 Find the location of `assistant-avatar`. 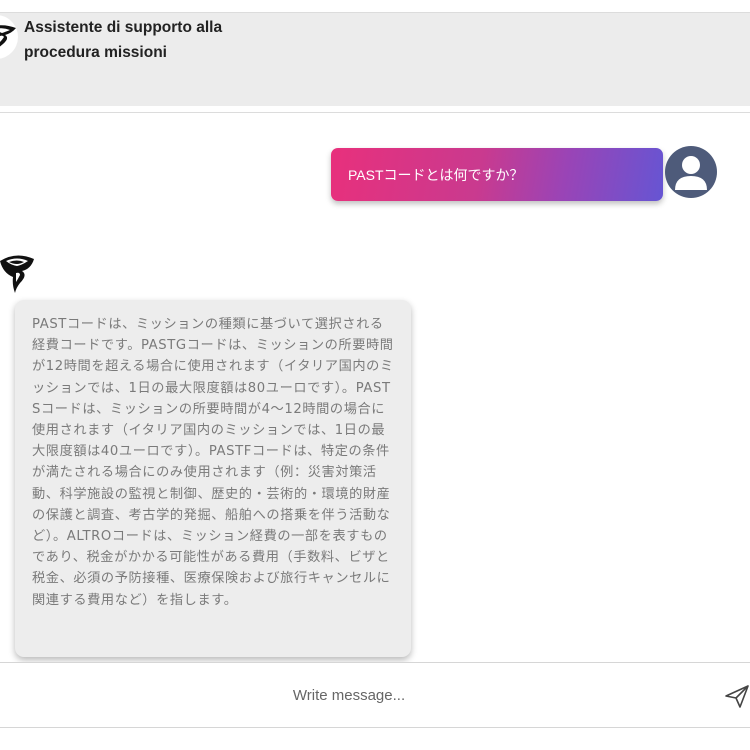

assistant-avatar is located at coordinates (18, 272).